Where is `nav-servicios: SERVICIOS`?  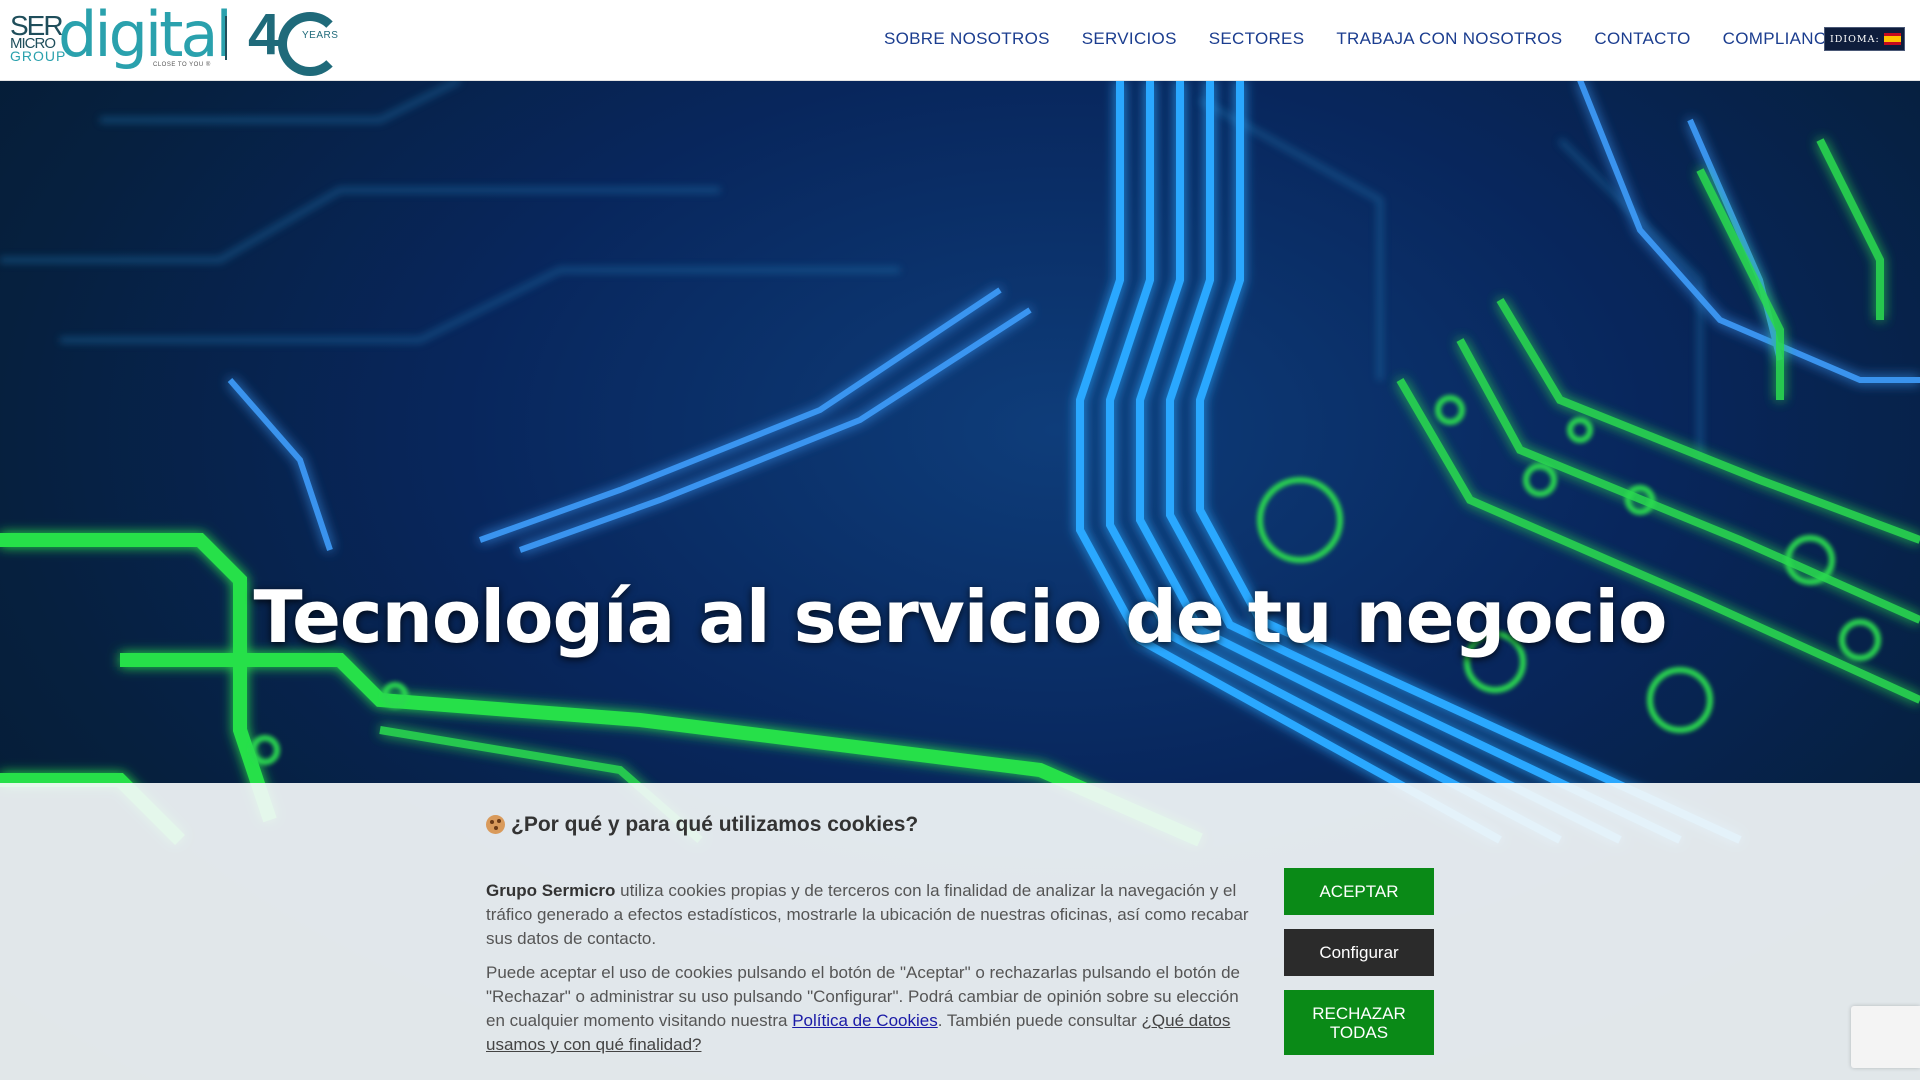
nav-servicios: SERVICIOS is located at coordinates (1129, 39).